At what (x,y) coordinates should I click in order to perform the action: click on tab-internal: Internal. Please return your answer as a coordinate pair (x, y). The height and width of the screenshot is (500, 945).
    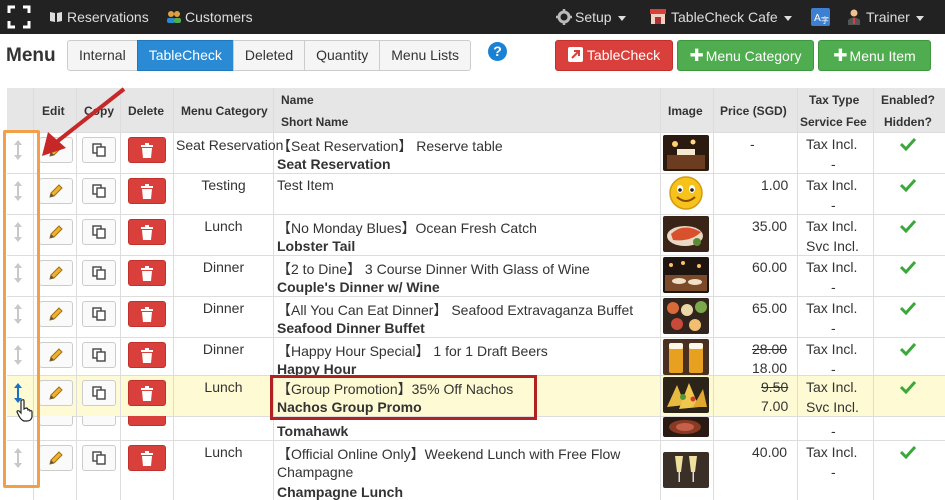
    Looking at the image, I should click on (102, 55).